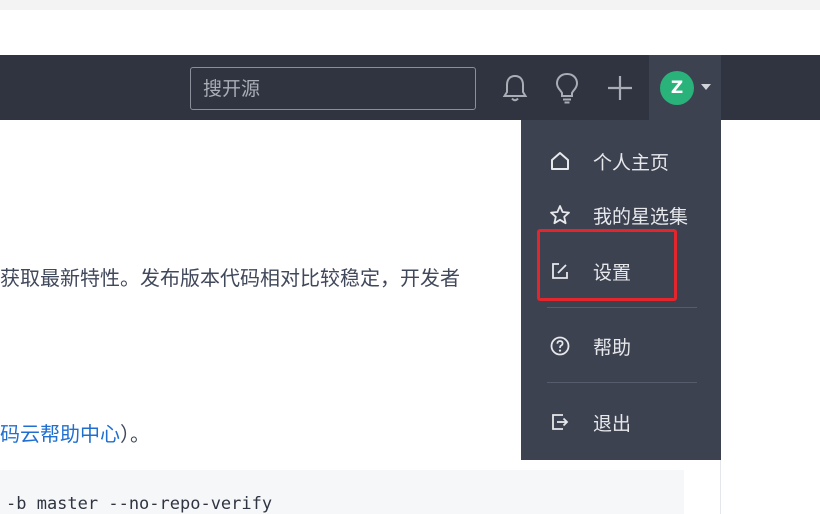  Describe the element at coordinates (230, 278) in the screenshot. I see `content-paragraph: 获取最新特性。发布版本代码相对比较稳定，开发者` at that location.